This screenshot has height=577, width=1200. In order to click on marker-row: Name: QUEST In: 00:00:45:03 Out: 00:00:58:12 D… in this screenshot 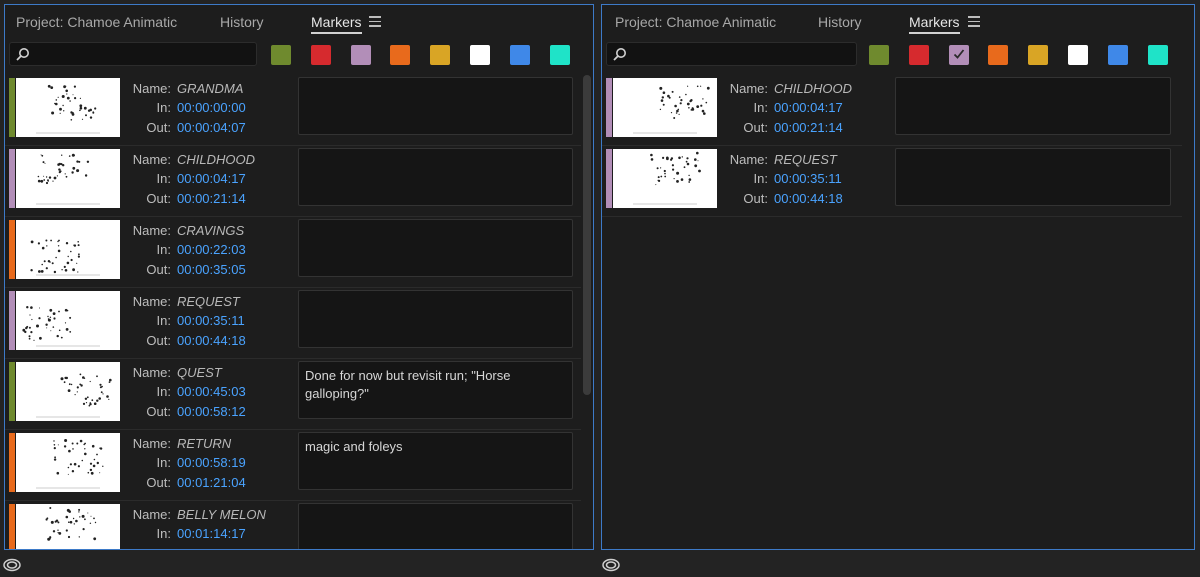, I will do `click(293, 394)`.